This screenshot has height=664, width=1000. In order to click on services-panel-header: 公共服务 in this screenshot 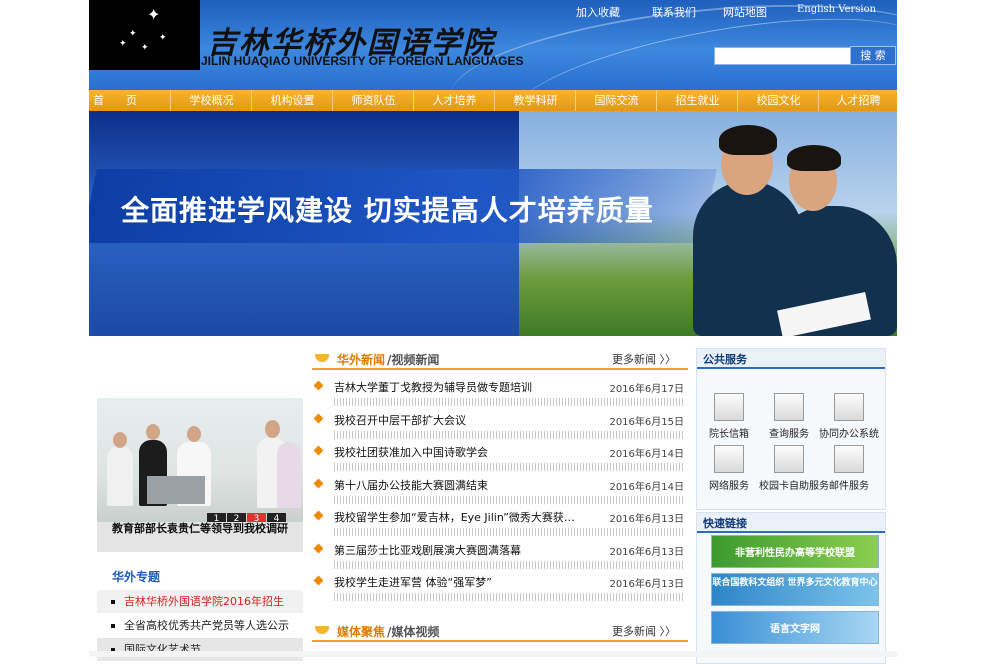, I will do `click(791, 359)`.